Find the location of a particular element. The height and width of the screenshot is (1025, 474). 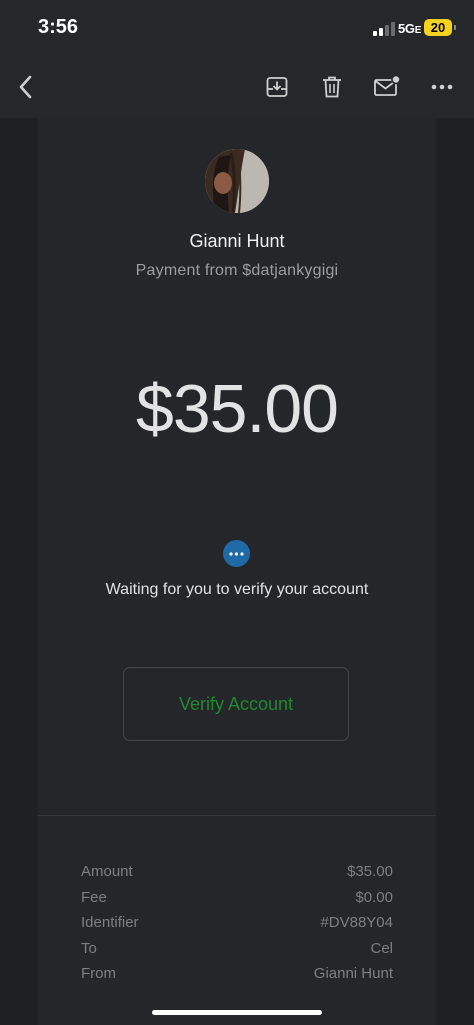

detail-label: Identifier is located at coordinates (110, 922).